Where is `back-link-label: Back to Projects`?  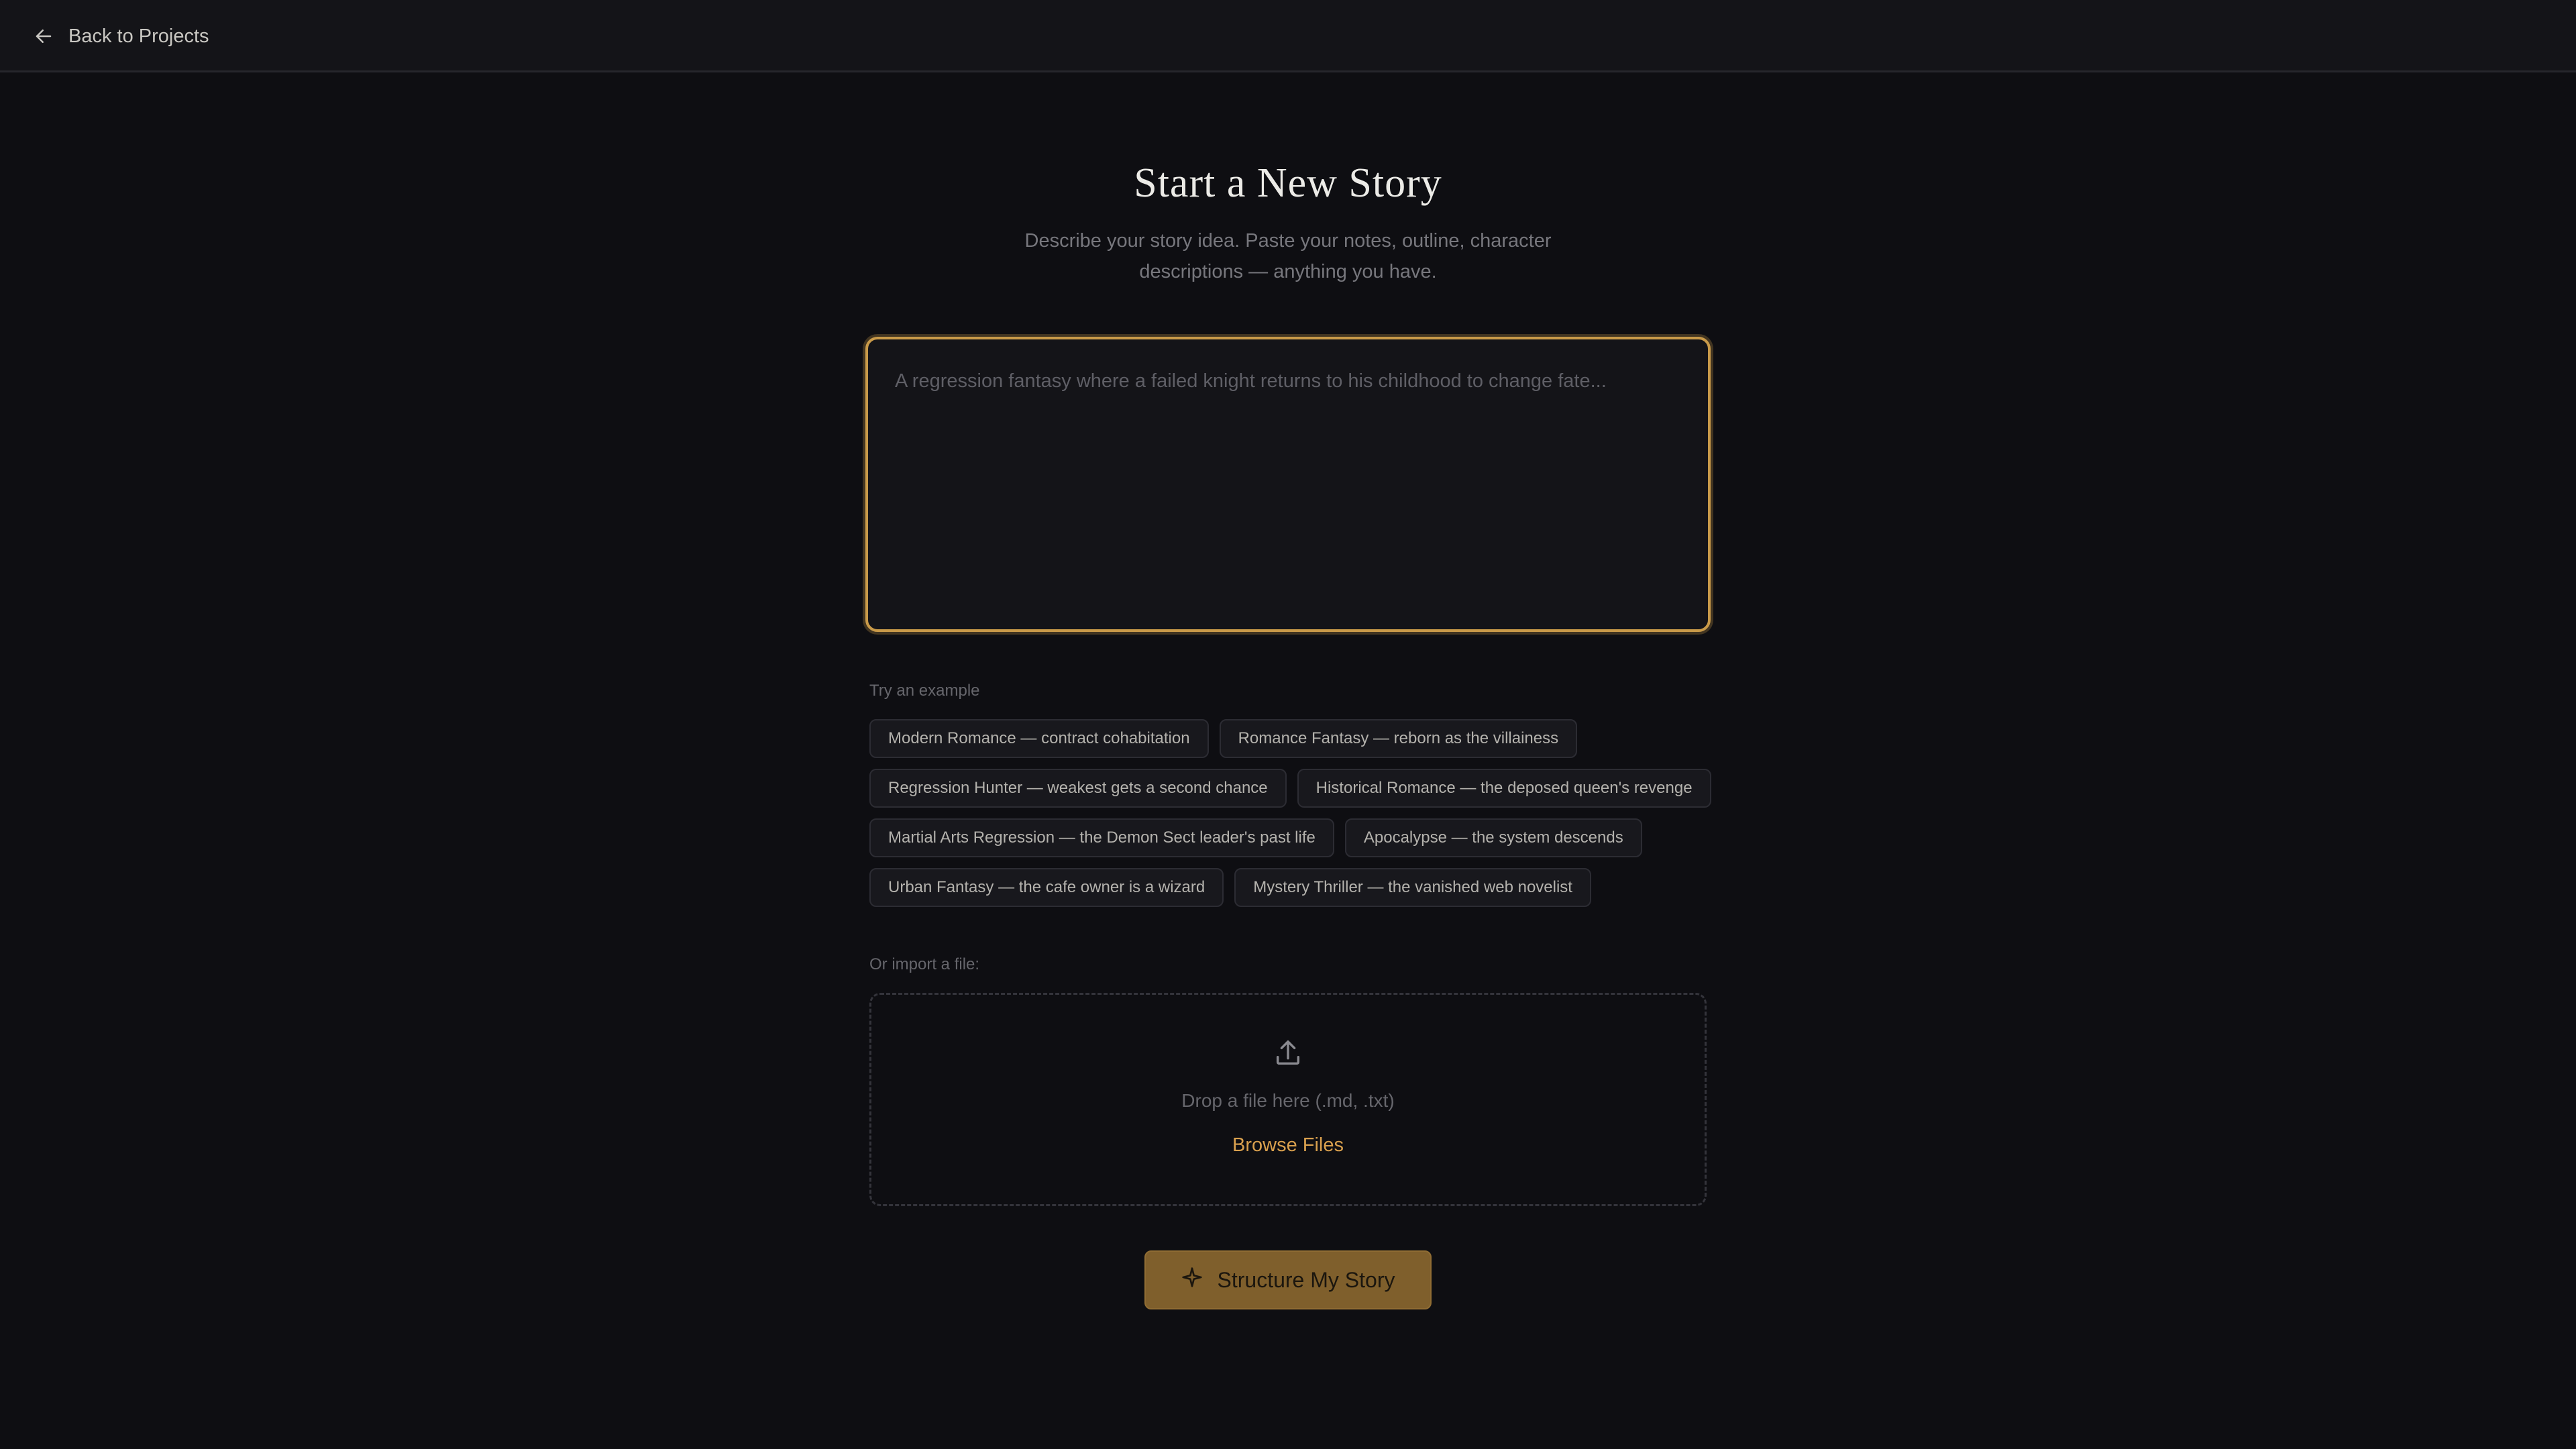
back-link-label: Back to Projects is located at coordinates (138, 36).